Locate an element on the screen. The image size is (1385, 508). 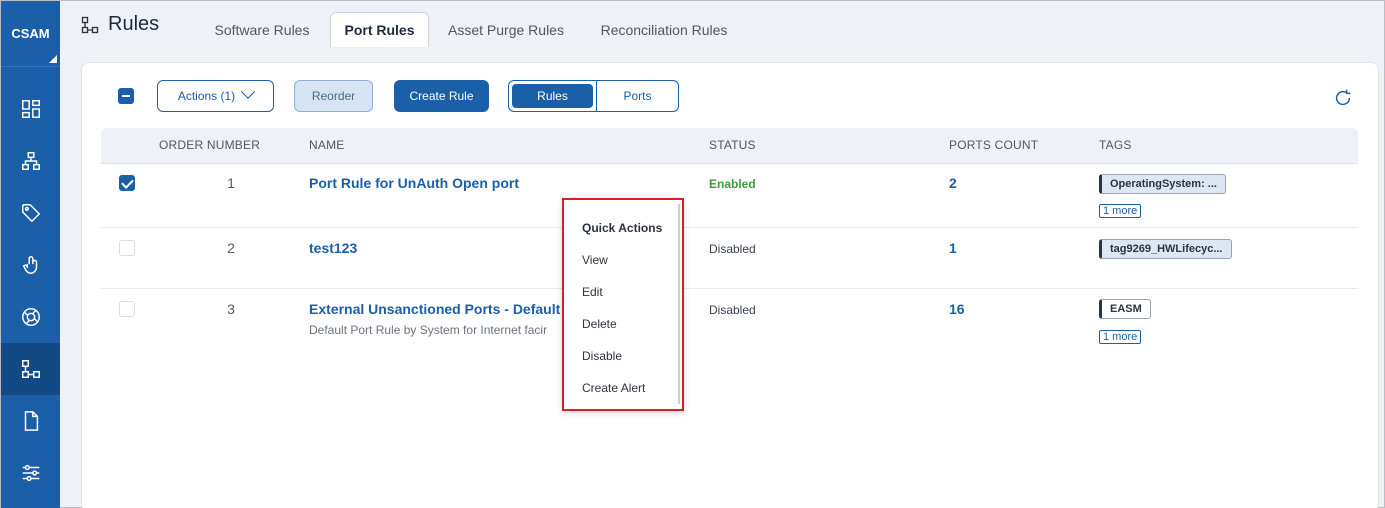
sidebar-item-touch is located at coordinates (30, 265).